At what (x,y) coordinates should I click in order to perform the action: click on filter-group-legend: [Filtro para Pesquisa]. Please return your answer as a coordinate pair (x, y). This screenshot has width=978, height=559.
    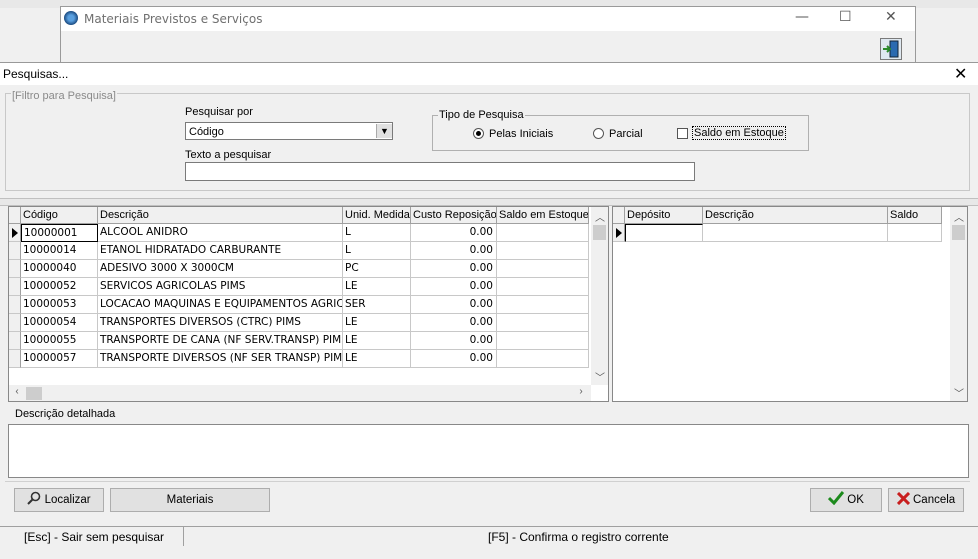
    Looking at the image, I should click on (64, 96).